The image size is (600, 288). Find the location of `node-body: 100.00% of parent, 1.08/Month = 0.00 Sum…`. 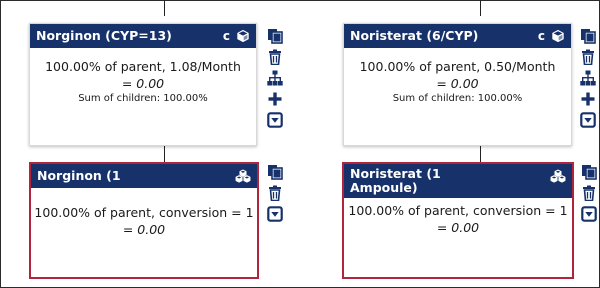

node-body: 100.00% of parent, 1.08/Month = 0.00 Sum… is located at coordinates (143, 77).